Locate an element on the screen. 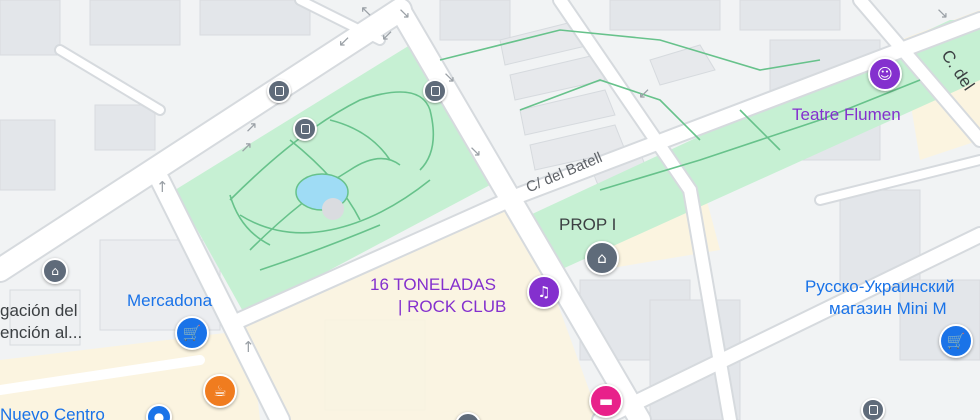 Image resolution: width=980 pixels, height=420 pixels. bed-icon: ▬ is located at coordinates (606, 401).